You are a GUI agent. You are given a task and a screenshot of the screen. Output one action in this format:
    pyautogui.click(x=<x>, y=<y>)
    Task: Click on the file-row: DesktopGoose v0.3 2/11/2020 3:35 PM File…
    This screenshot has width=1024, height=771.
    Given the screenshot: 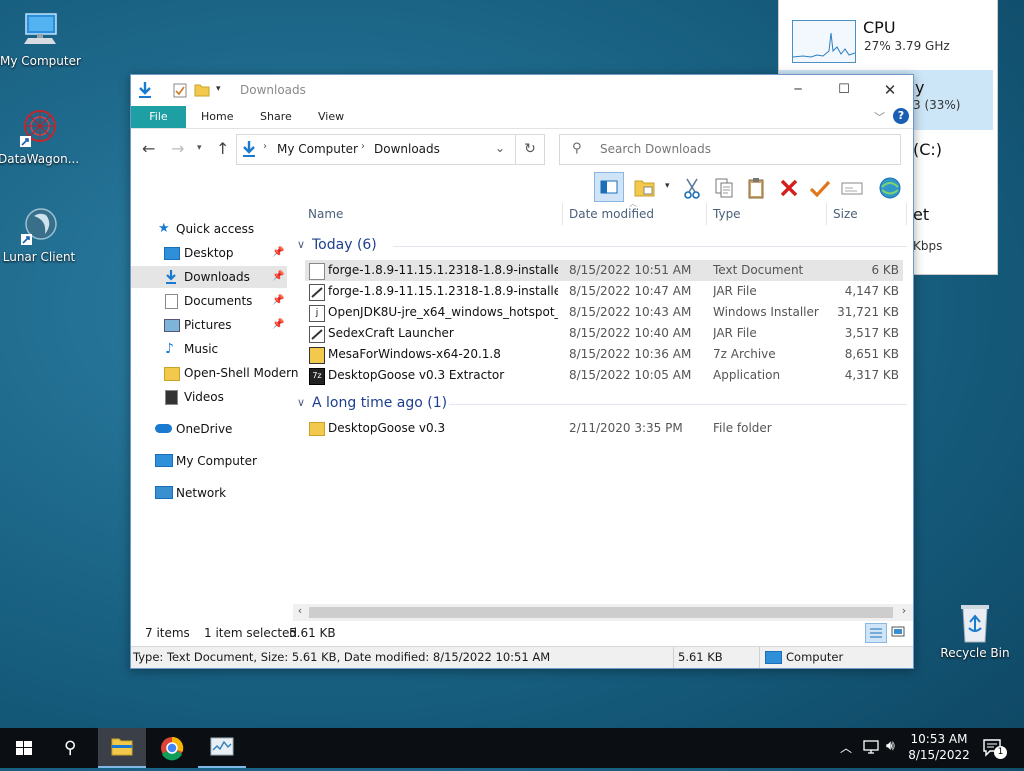 What is the action you would take?
    pyautogui.click(x=604, y=428)
    